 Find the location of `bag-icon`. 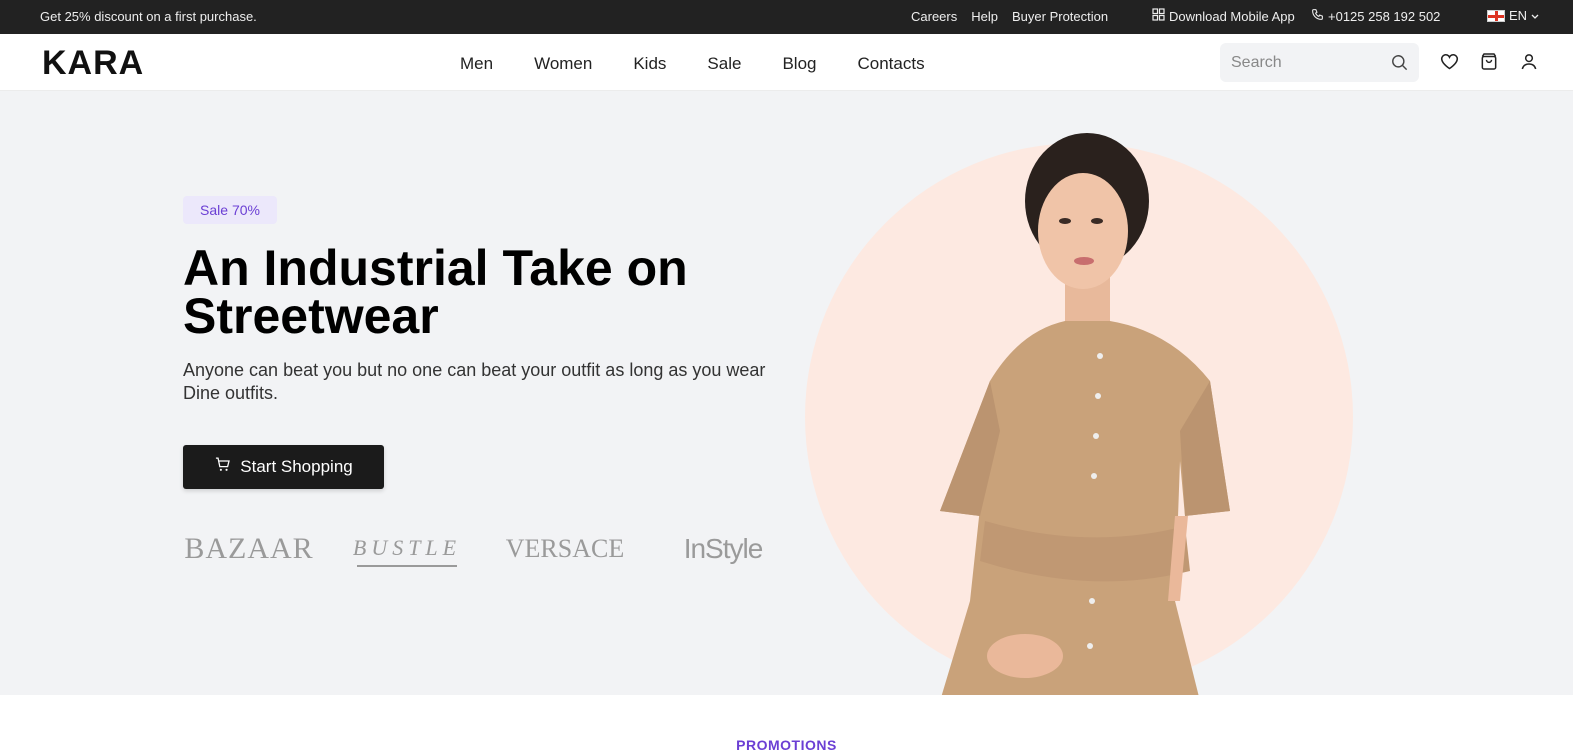

bag-icon is located at coordinates (1489, 64).